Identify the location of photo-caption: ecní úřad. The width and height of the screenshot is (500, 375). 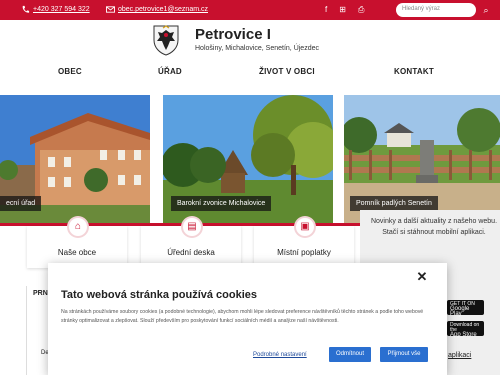
(21, 203).